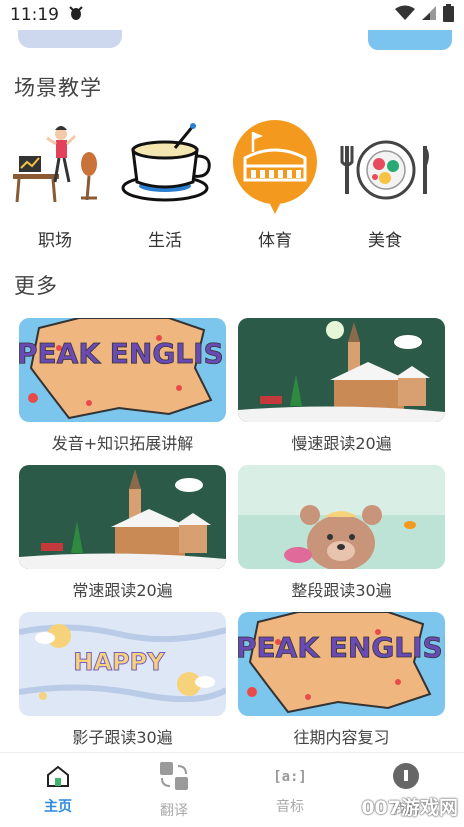  I want to click on scenes-section-title: 场景教学, so click(58, 88).